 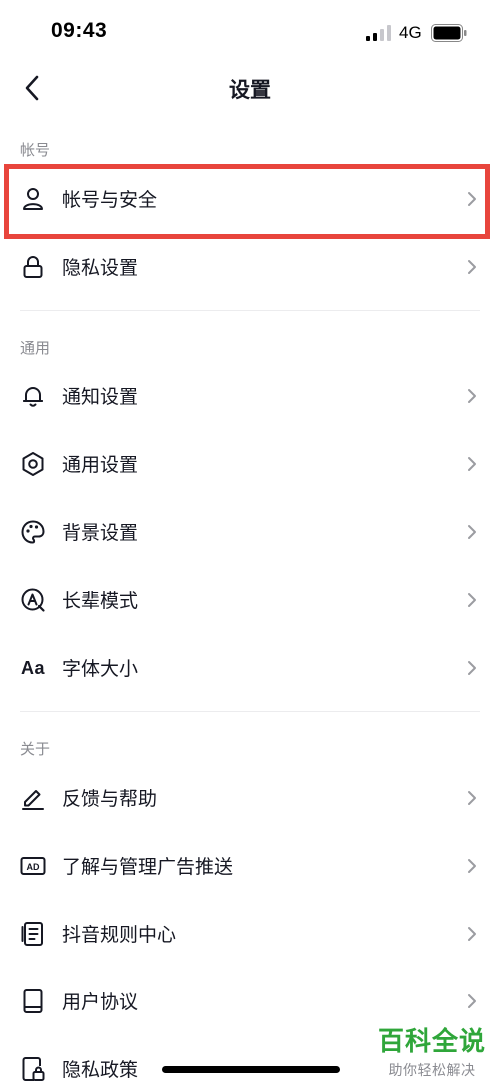 What do you see at coordinates (431, 1042) in the screenshot?
I see `watermark-title: 百科全说` at bounding box center [431, 1042].